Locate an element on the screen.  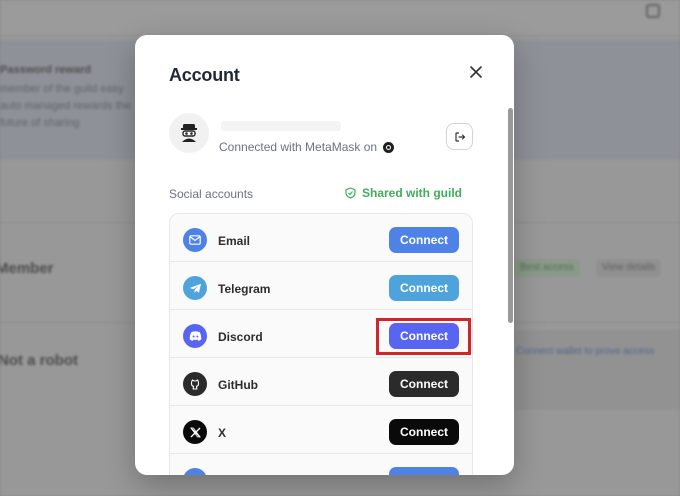
avatar-icon is located at coordinates (189, 133).